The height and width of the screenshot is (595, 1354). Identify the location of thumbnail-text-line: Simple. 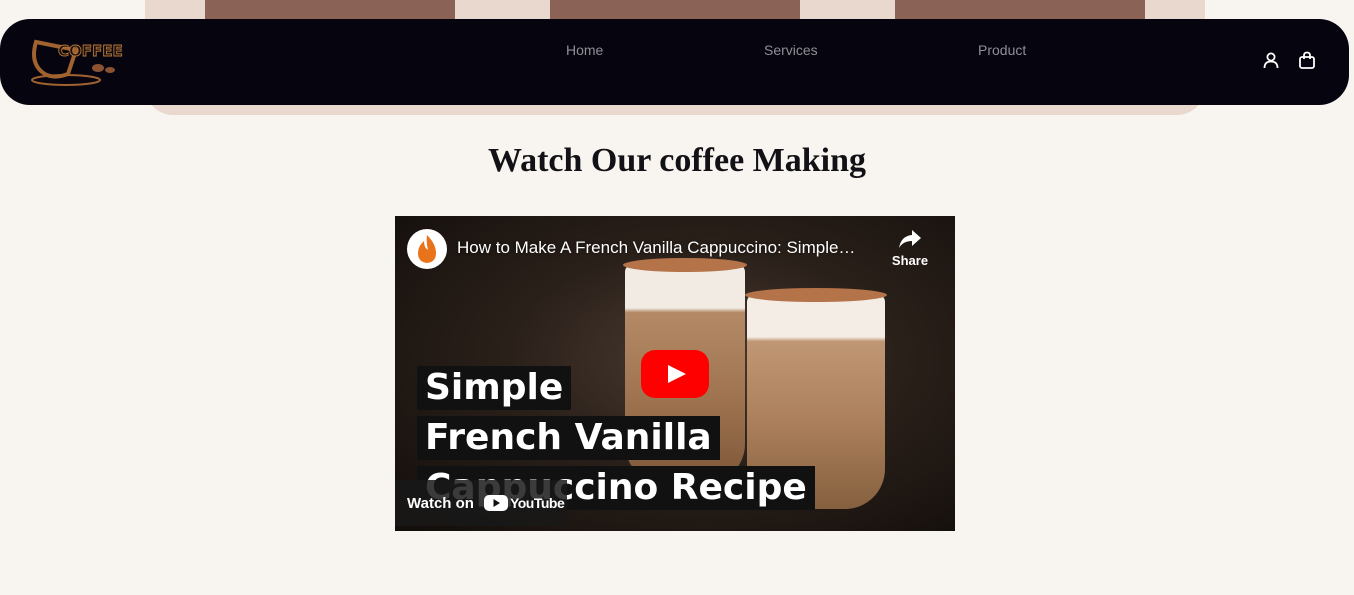
(494, 388).